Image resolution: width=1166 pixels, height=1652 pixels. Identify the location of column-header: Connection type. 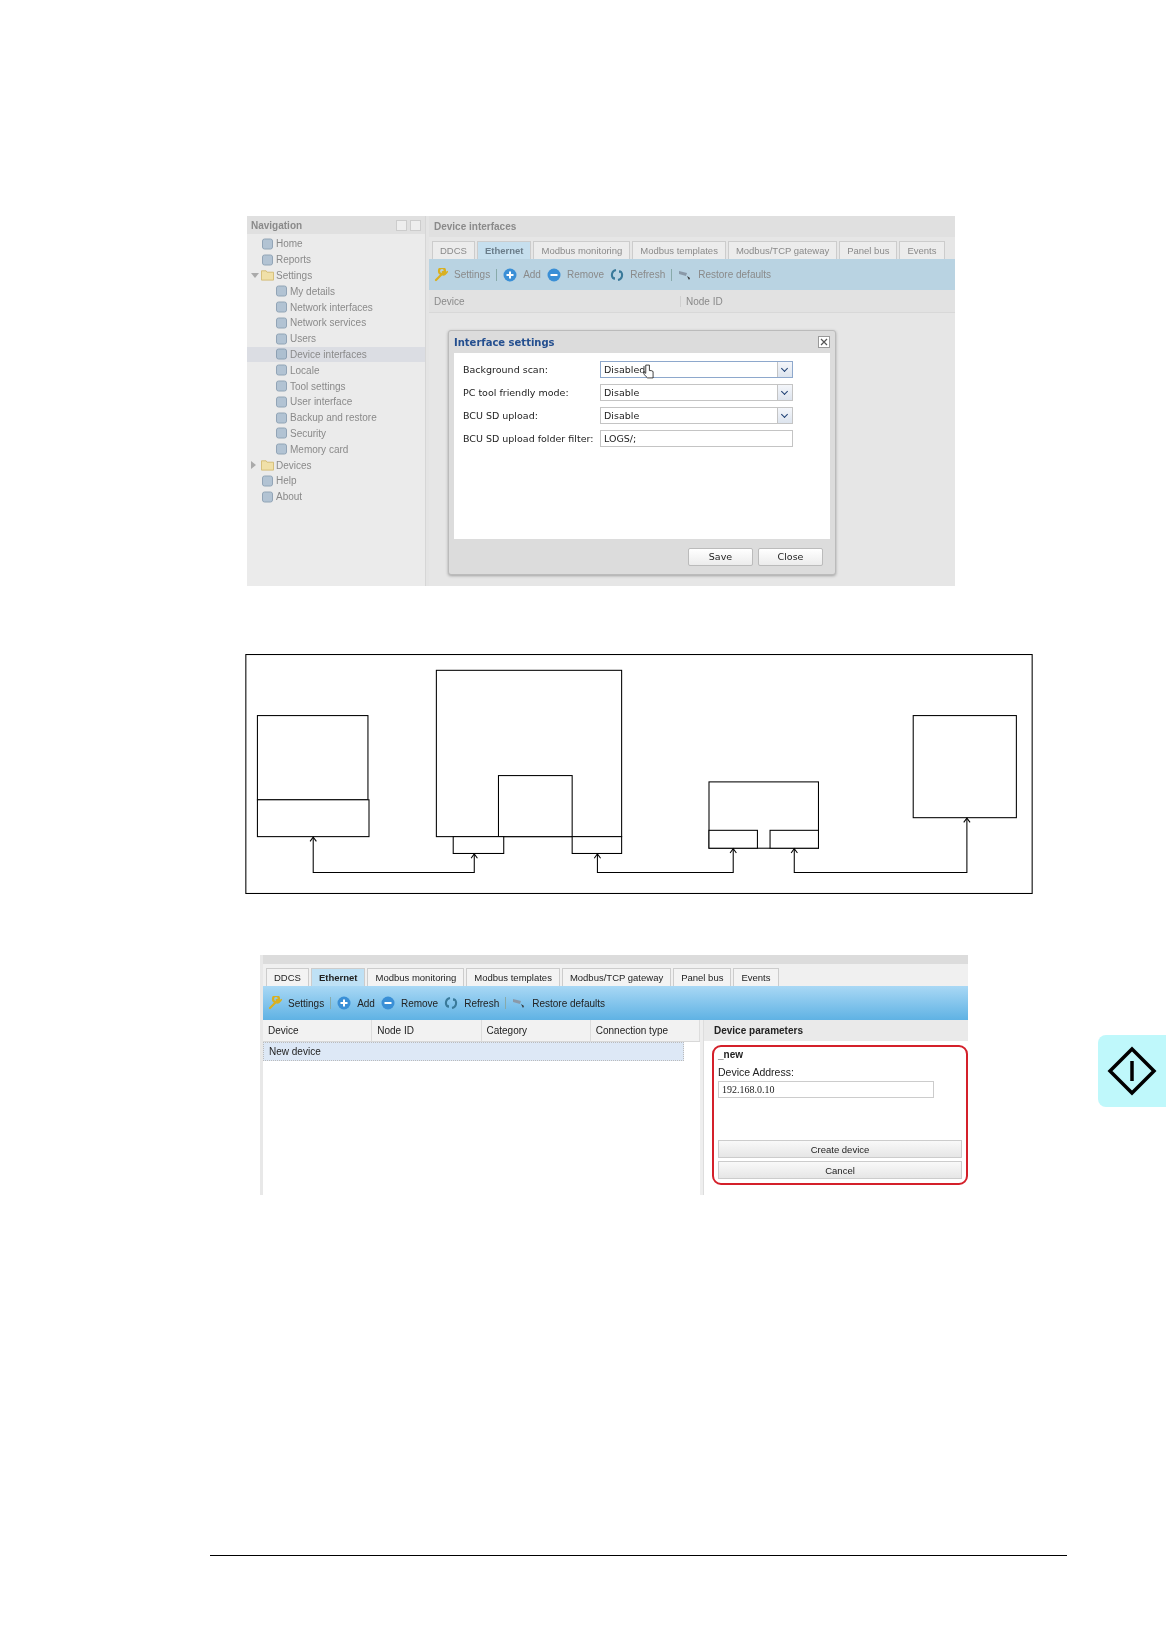
(645, 1030).